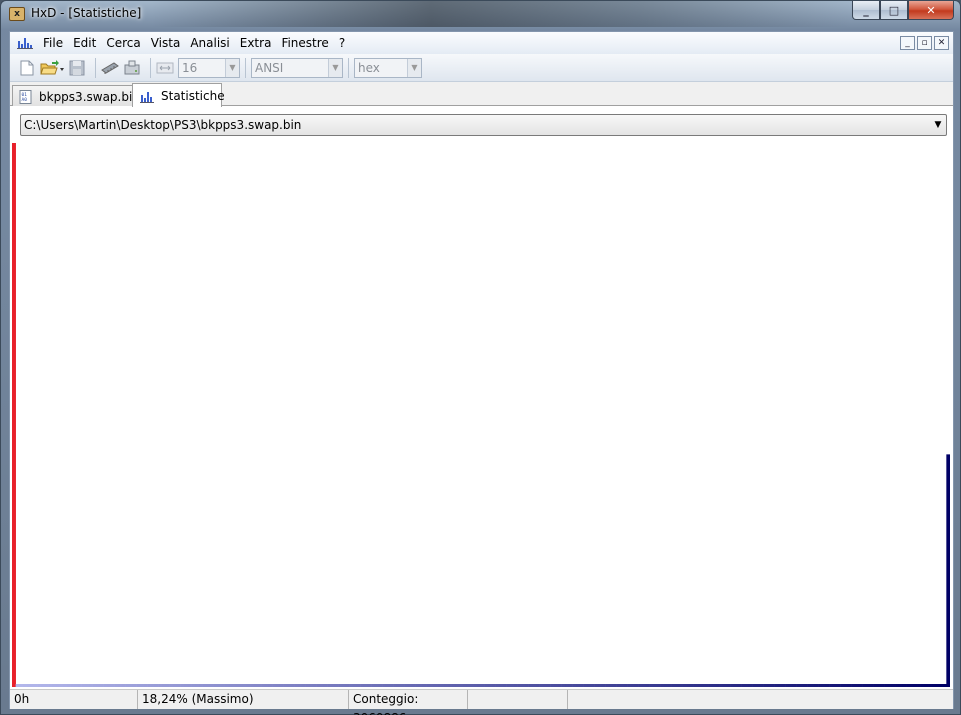  Describe the element at coordinates (907, 43) in the screenshot. I see `mdi-minimize-button: _` at that location.